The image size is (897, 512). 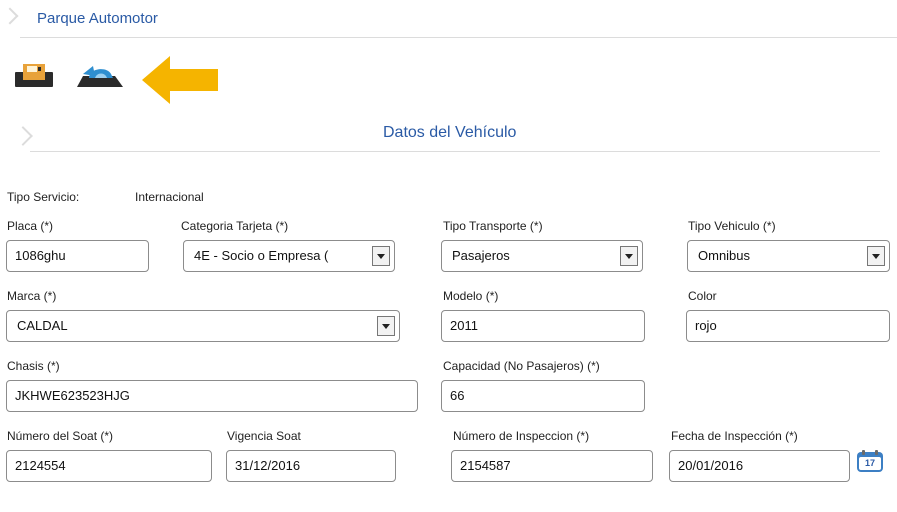 What do you see at coordinates (34, 75) in the screenshot?
I see `save-icon` at bounding box center [34, 75].